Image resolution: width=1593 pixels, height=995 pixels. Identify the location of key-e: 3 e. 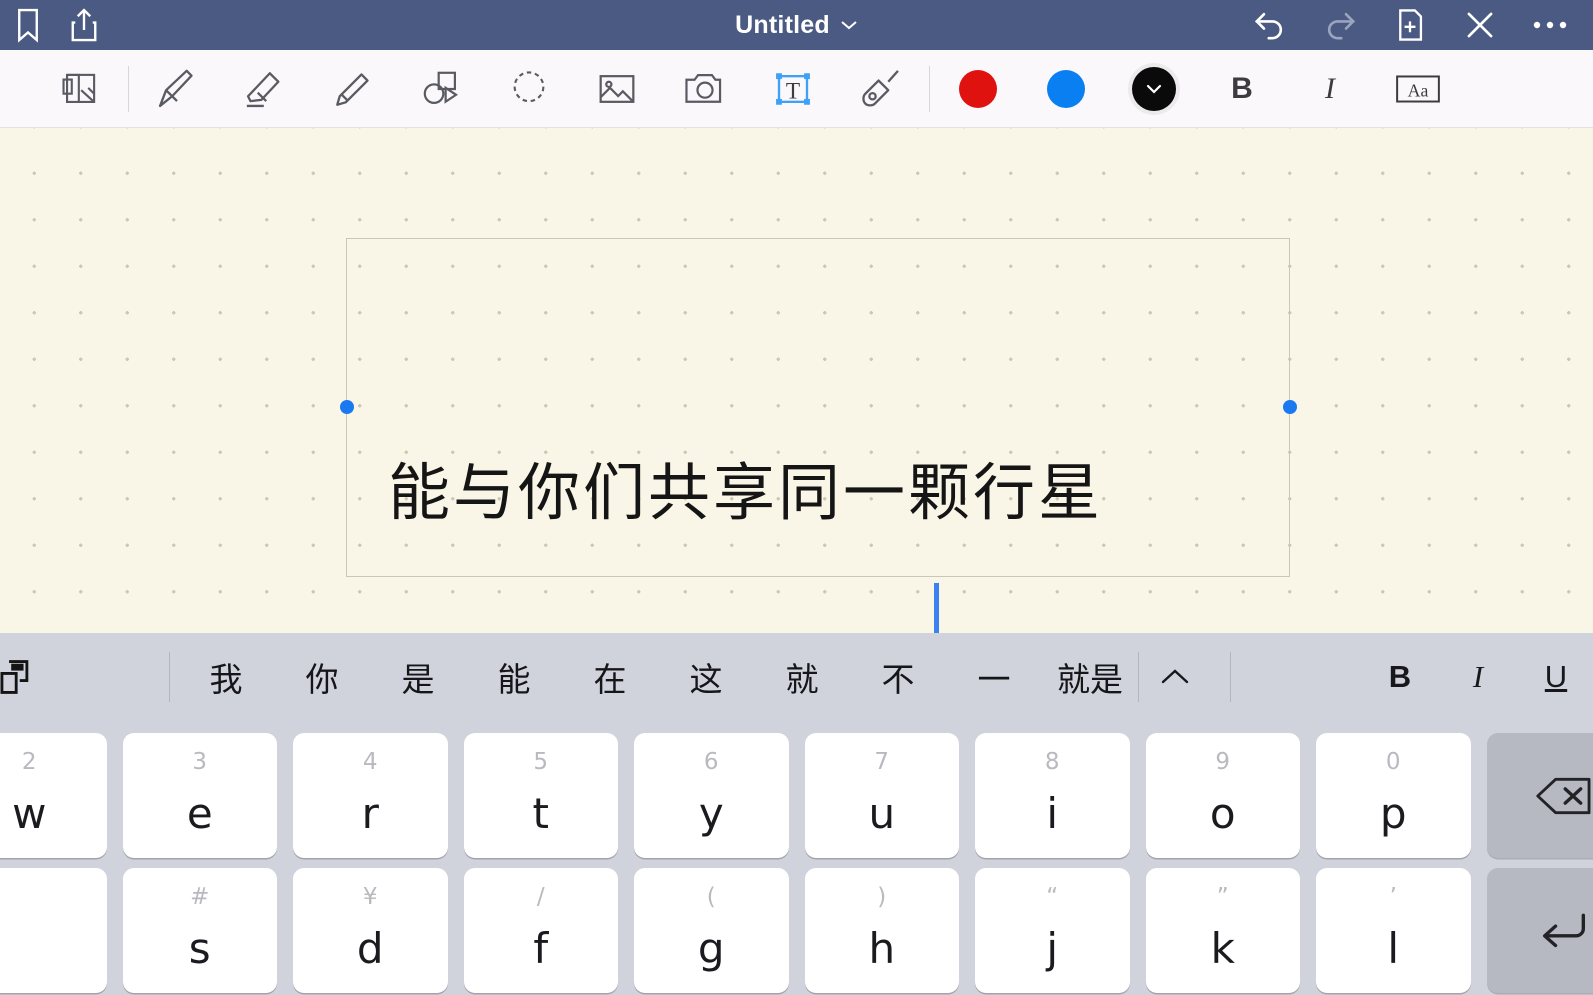
(199, 795).